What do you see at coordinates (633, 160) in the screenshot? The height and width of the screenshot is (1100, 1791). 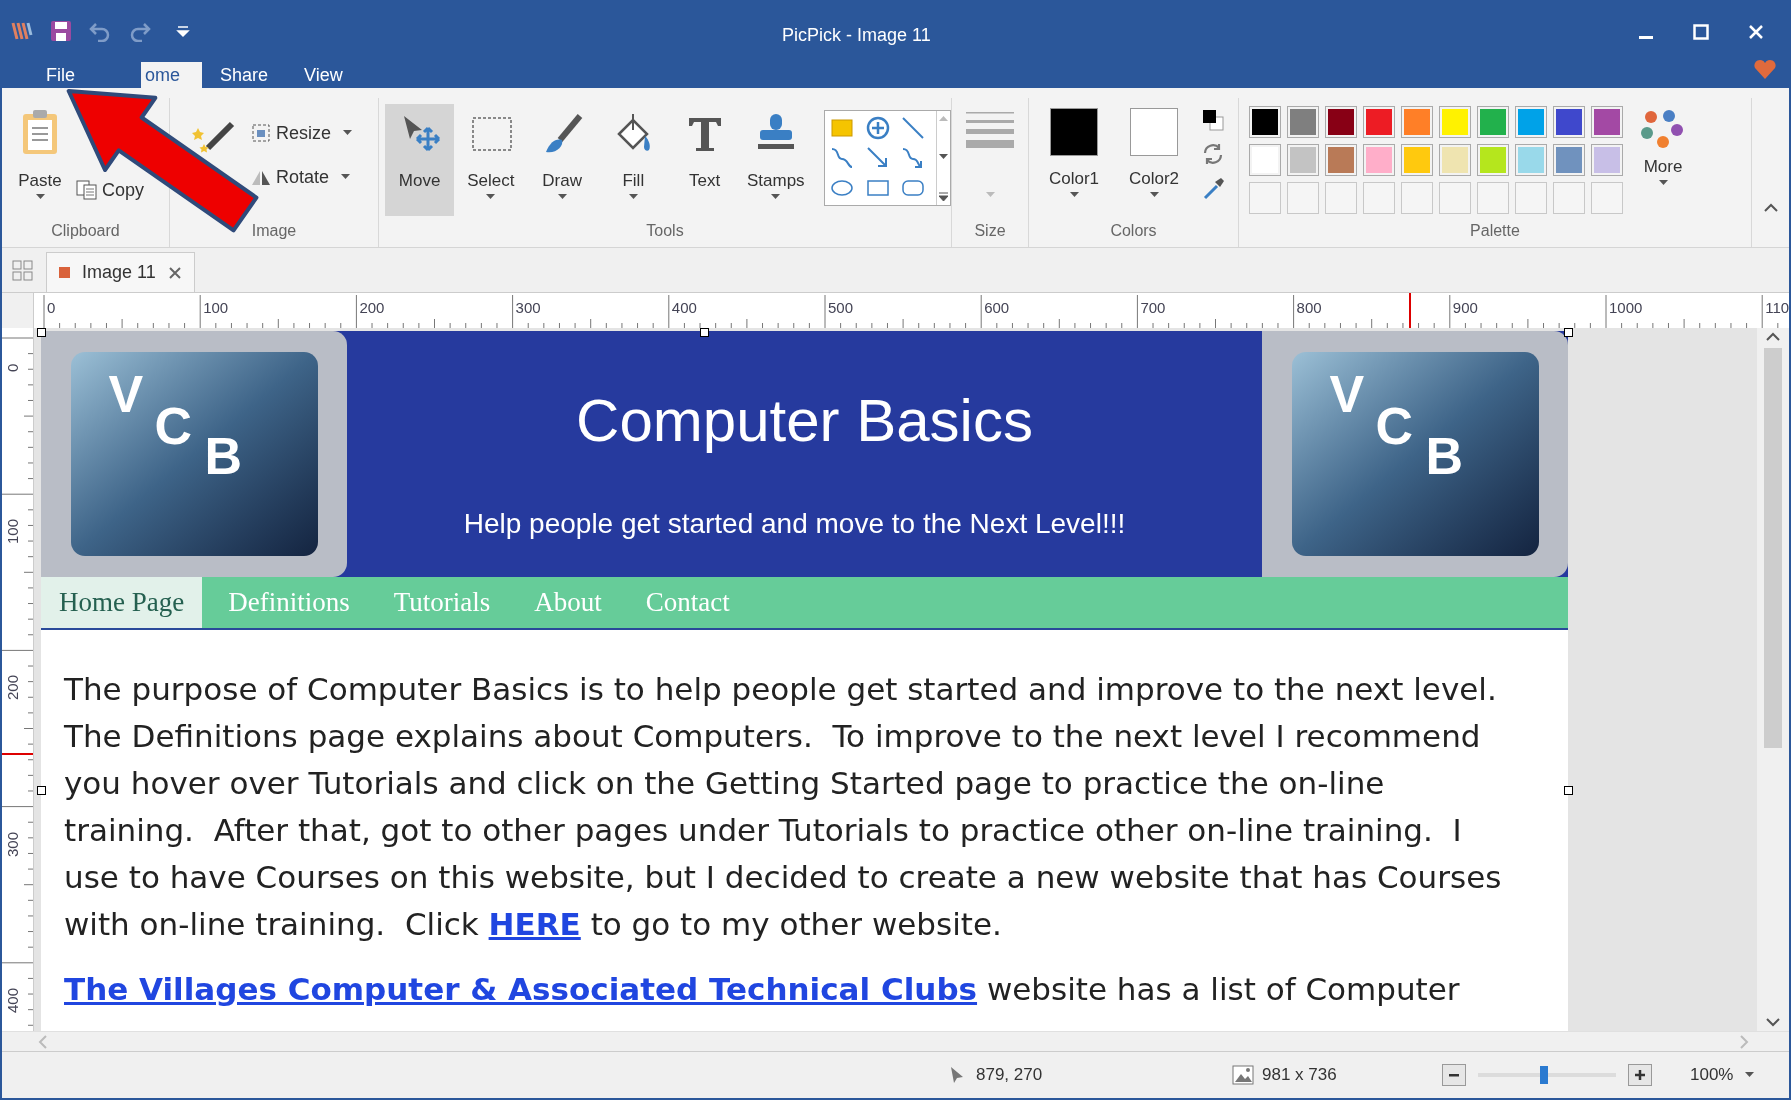 I see `tool-button: Fill` at bounding box center [633, 160].